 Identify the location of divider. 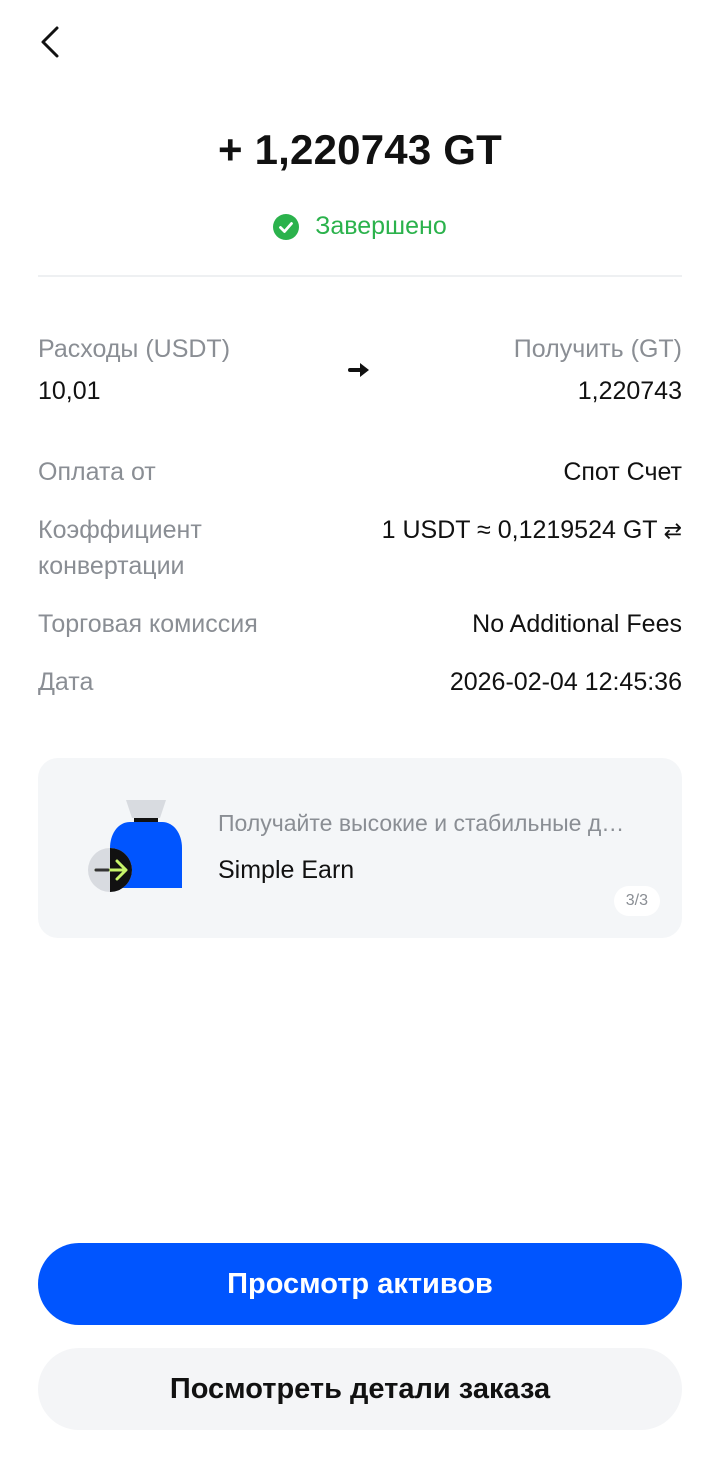
(360, 276).